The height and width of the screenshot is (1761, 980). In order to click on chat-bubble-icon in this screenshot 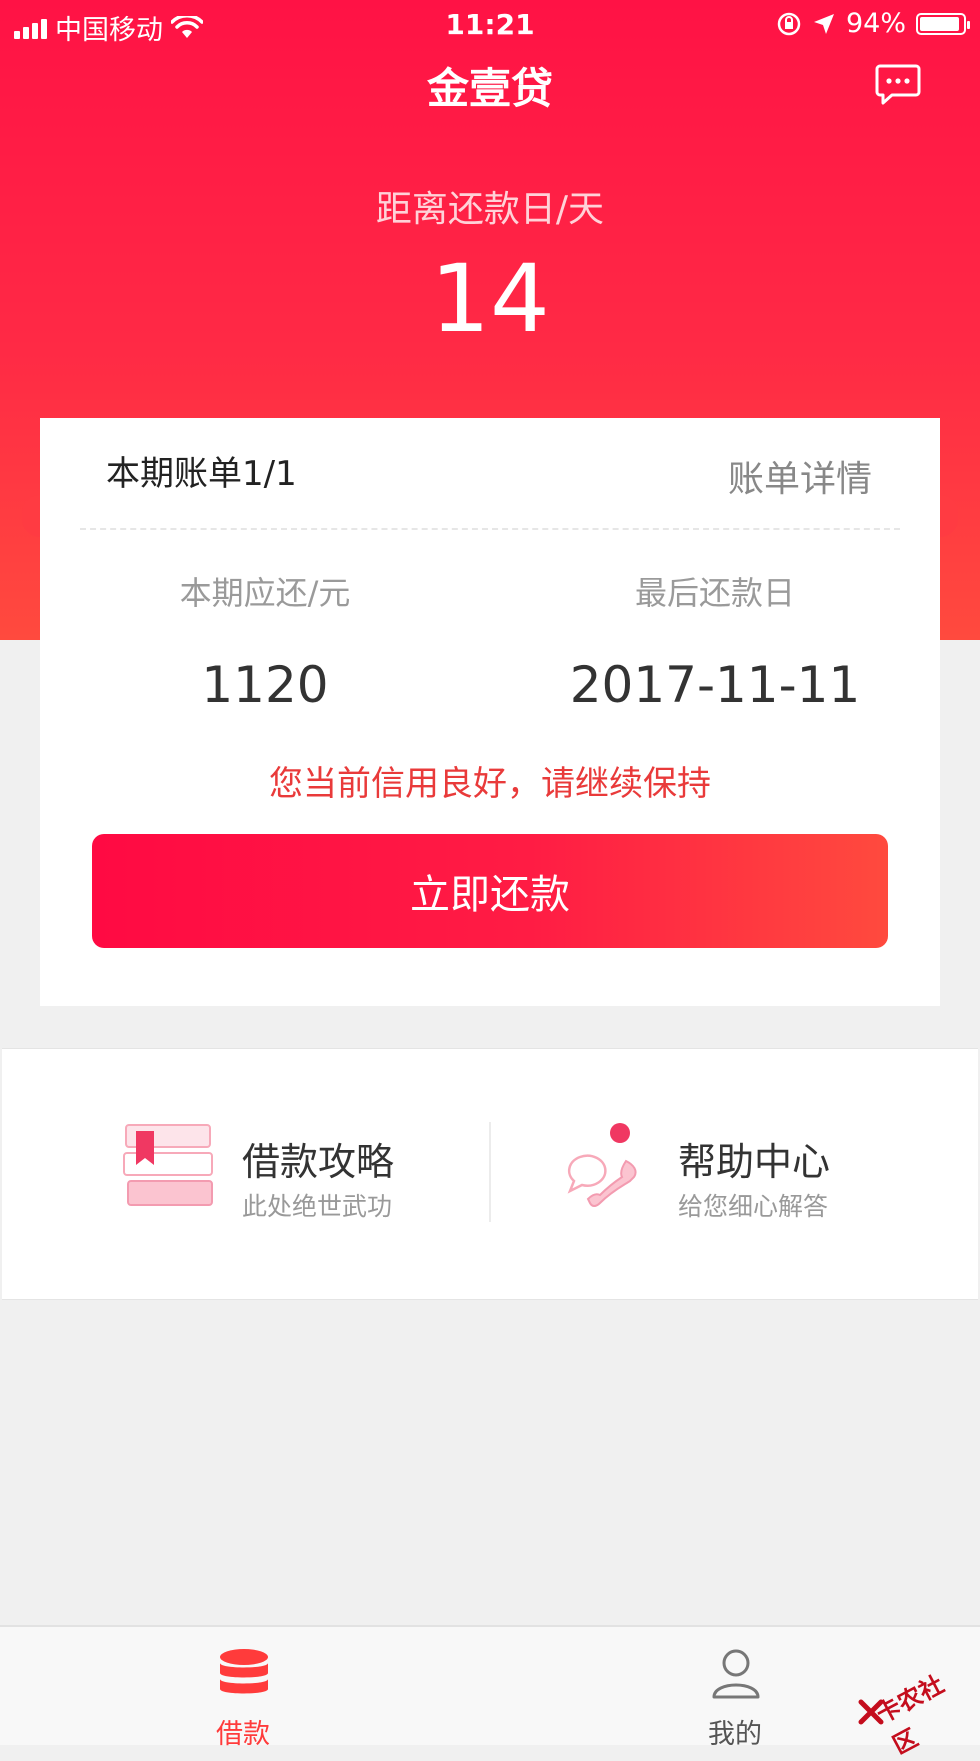, I will do `click(898, 84)`.